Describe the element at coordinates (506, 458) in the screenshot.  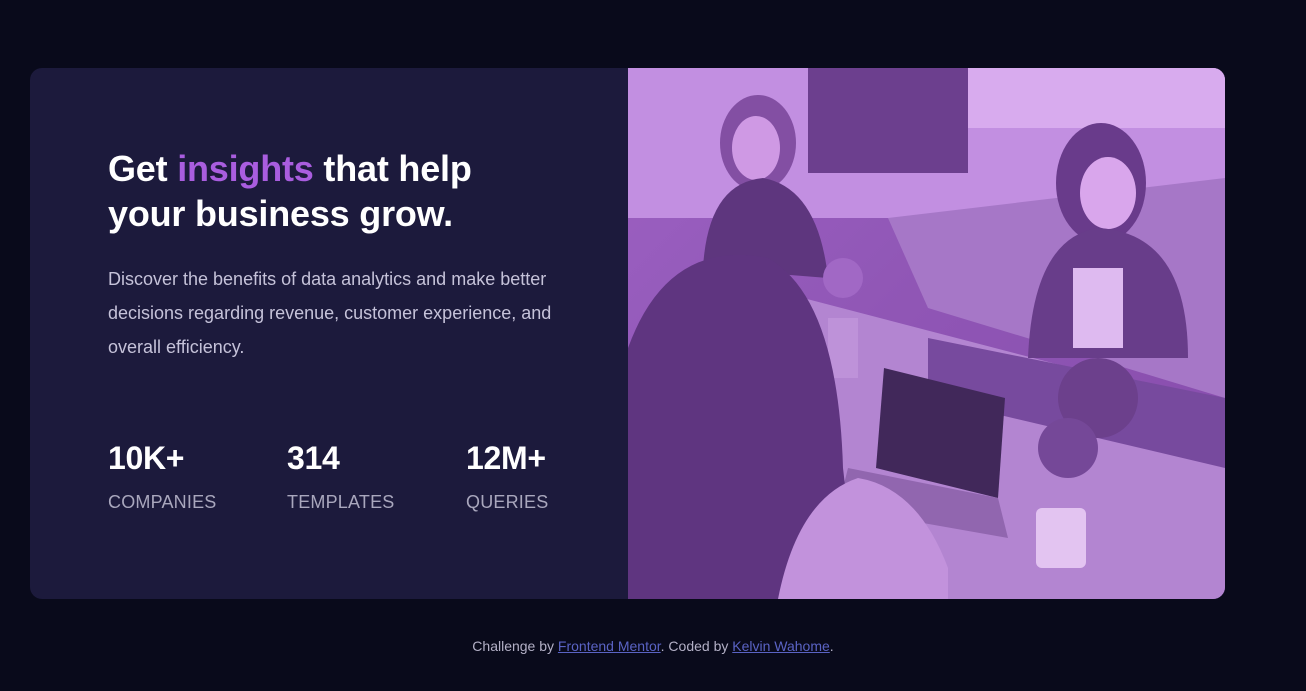
I see `stat-value: 12M+` at that location.